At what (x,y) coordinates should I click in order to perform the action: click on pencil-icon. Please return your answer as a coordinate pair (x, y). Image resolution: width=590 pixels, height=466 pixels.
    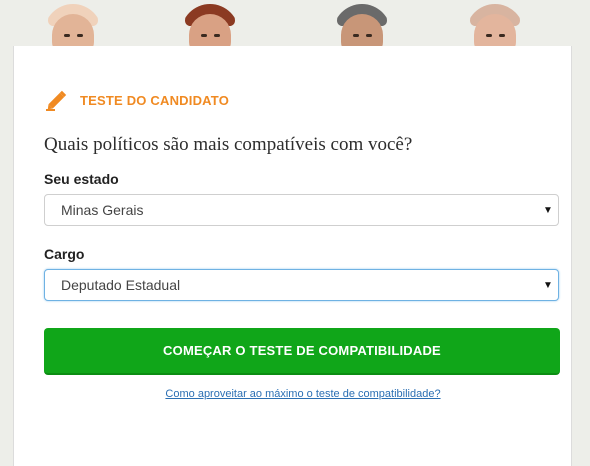
    Looking at the image, I should click on (56, 100).